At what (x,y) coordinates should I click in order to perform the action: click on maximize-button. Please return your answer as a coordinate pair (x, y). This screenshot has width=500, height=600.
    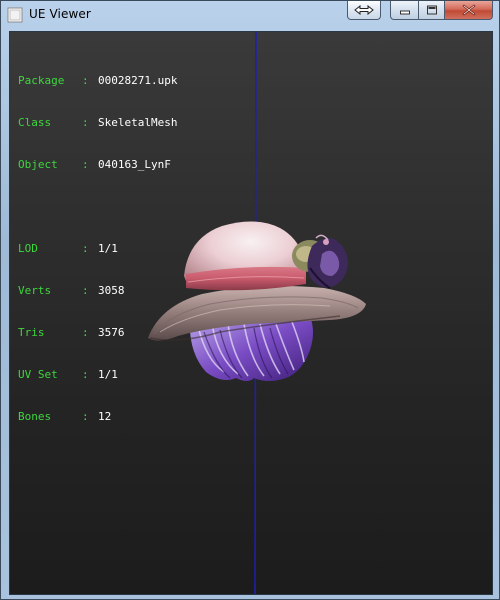
    Looking at the image, I should click on (431, 10).